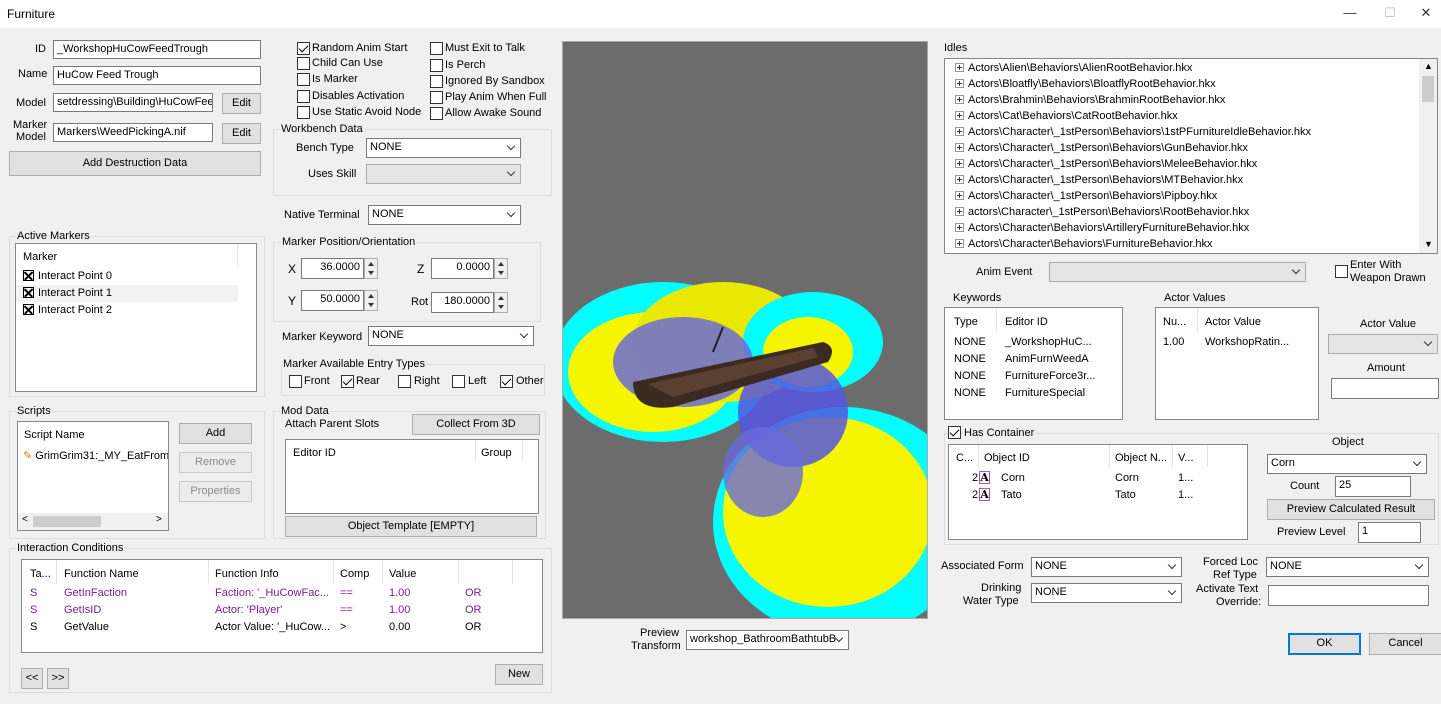 This screenshot has width=1441, height=704. What do you see at coordinates (476, 424) in the screenshot?
I see `collect-from-3d-button: Collect From 3D` at bounding box center [476, 424].